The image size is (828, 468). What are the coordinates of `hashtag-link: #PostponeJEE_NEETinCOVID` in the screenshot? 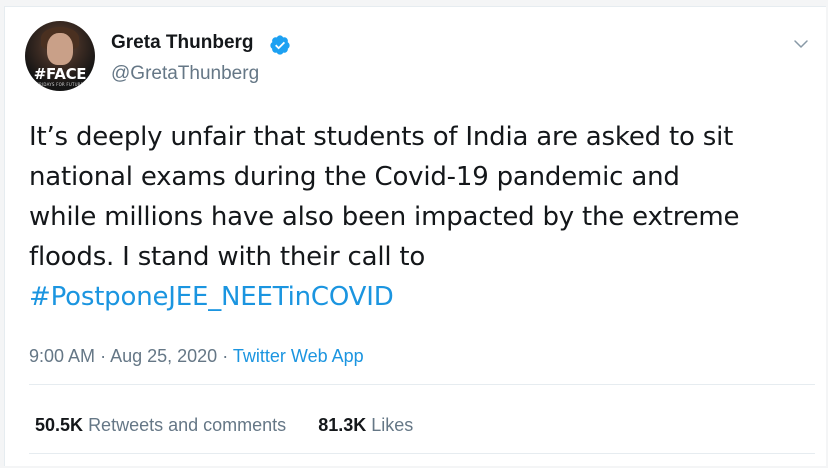 It's located at (424, 297).